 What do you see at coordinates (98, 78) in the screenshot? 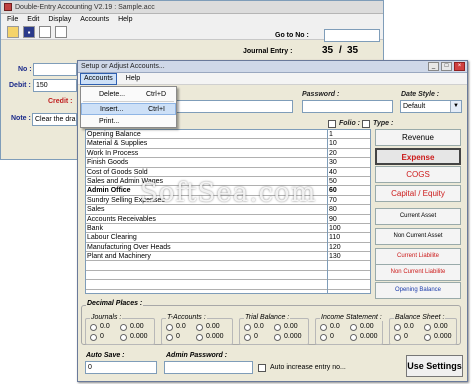
I see `dialog-menu-accounts: Accounts` at bounding box center [98, 78].